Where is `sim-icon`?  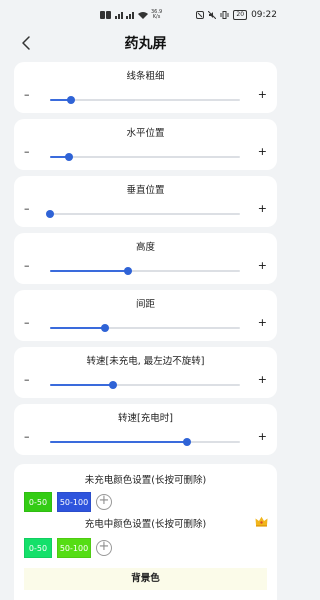 sim-icon is located at coordinates (105, 15).